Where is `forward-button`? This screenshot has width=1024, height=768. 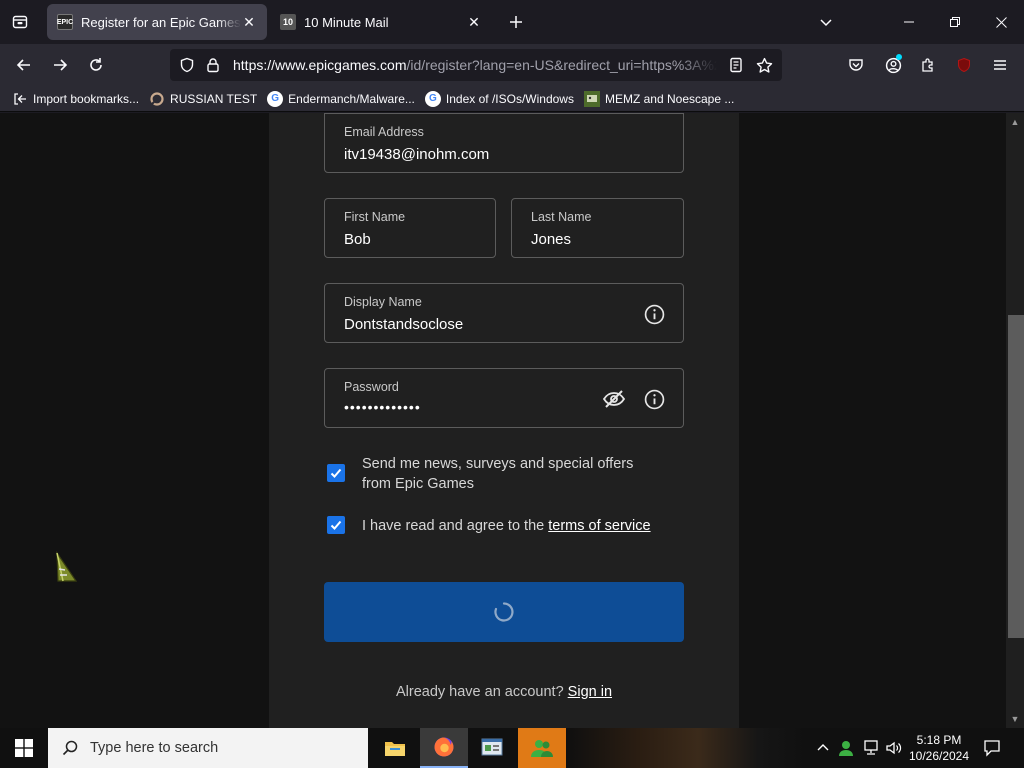 forward-button is located at coordinates (60, 65).